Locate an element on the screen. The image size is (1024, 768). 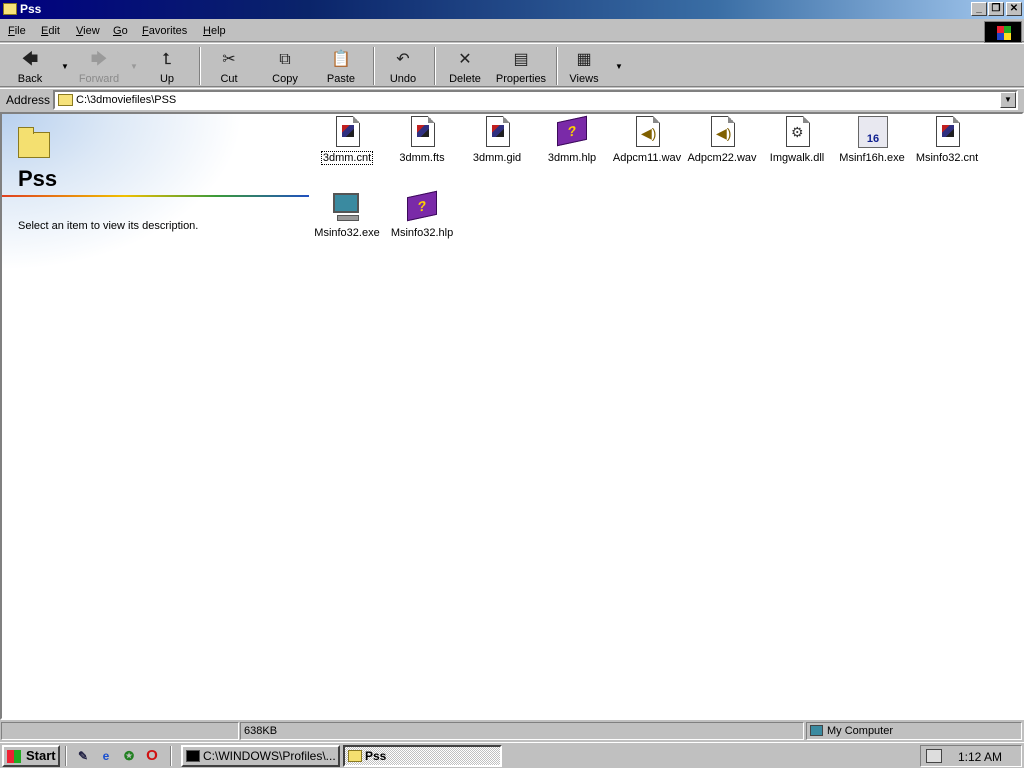
show-desktop-icon: ✎ is located at coordinates (83, 756).